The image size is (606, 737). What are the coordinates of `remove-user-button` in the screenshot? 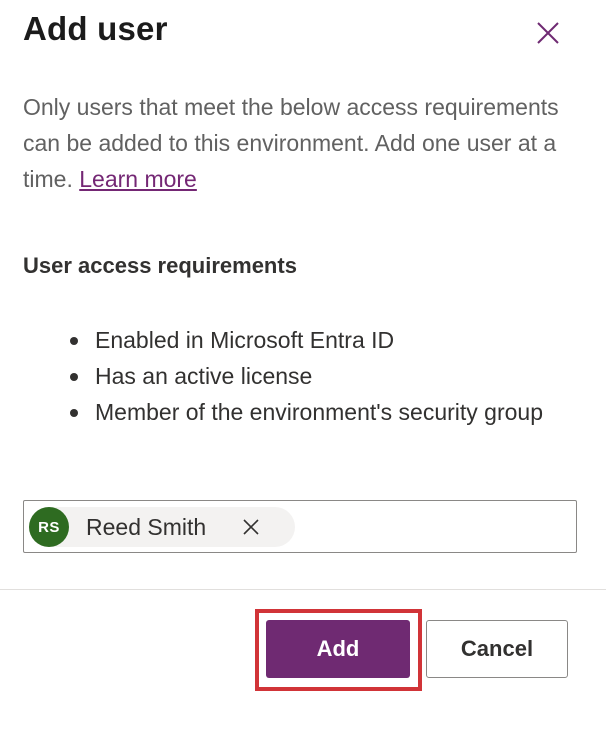 It's located at (251, 527).